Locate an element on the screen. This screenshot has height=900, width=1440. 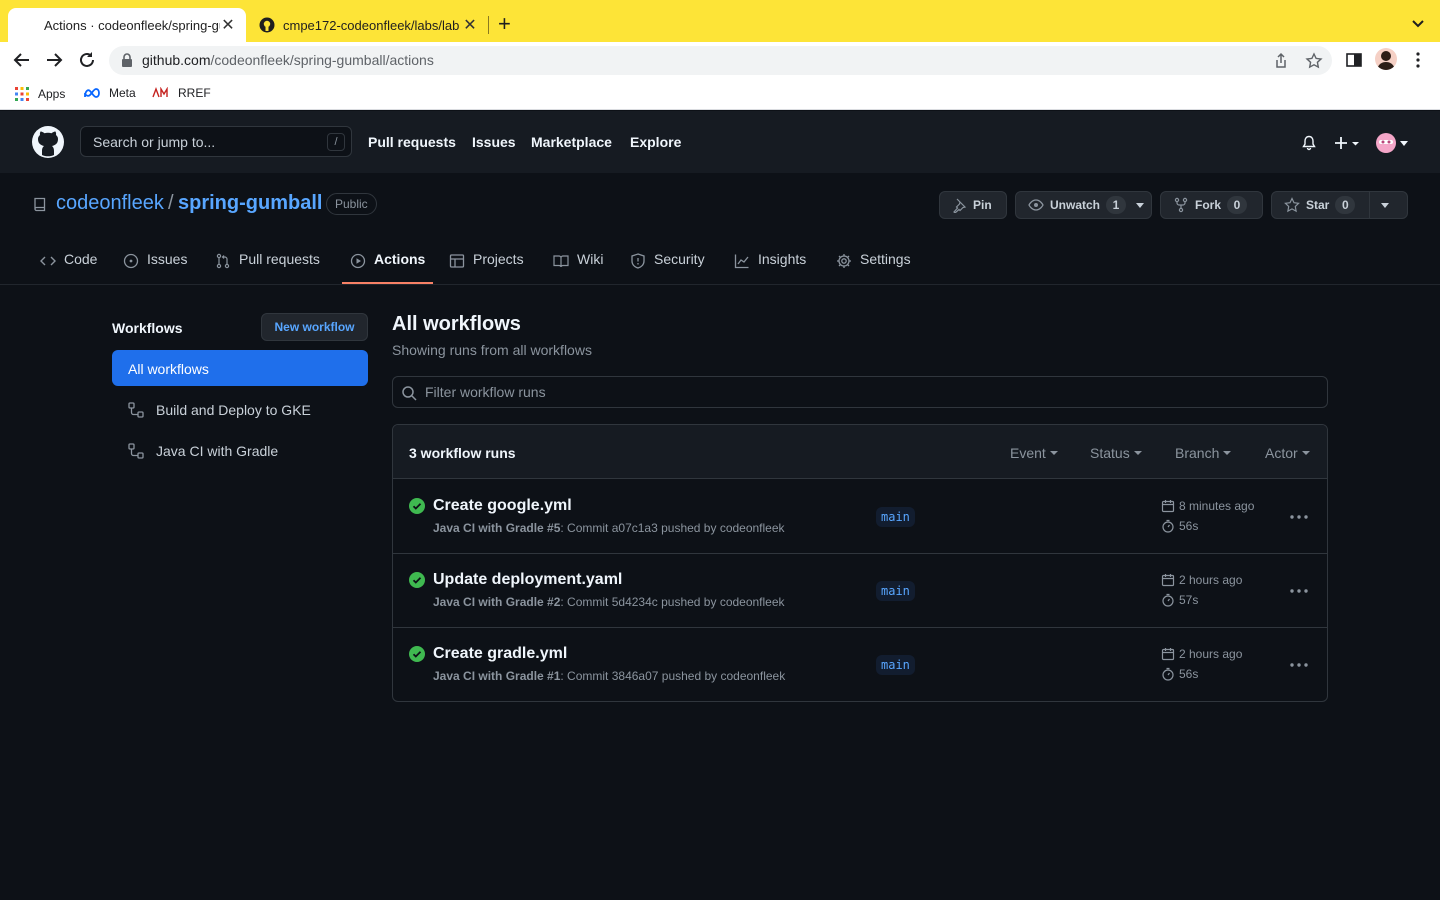
check-circle-icon is located at coordinates (417, 654).